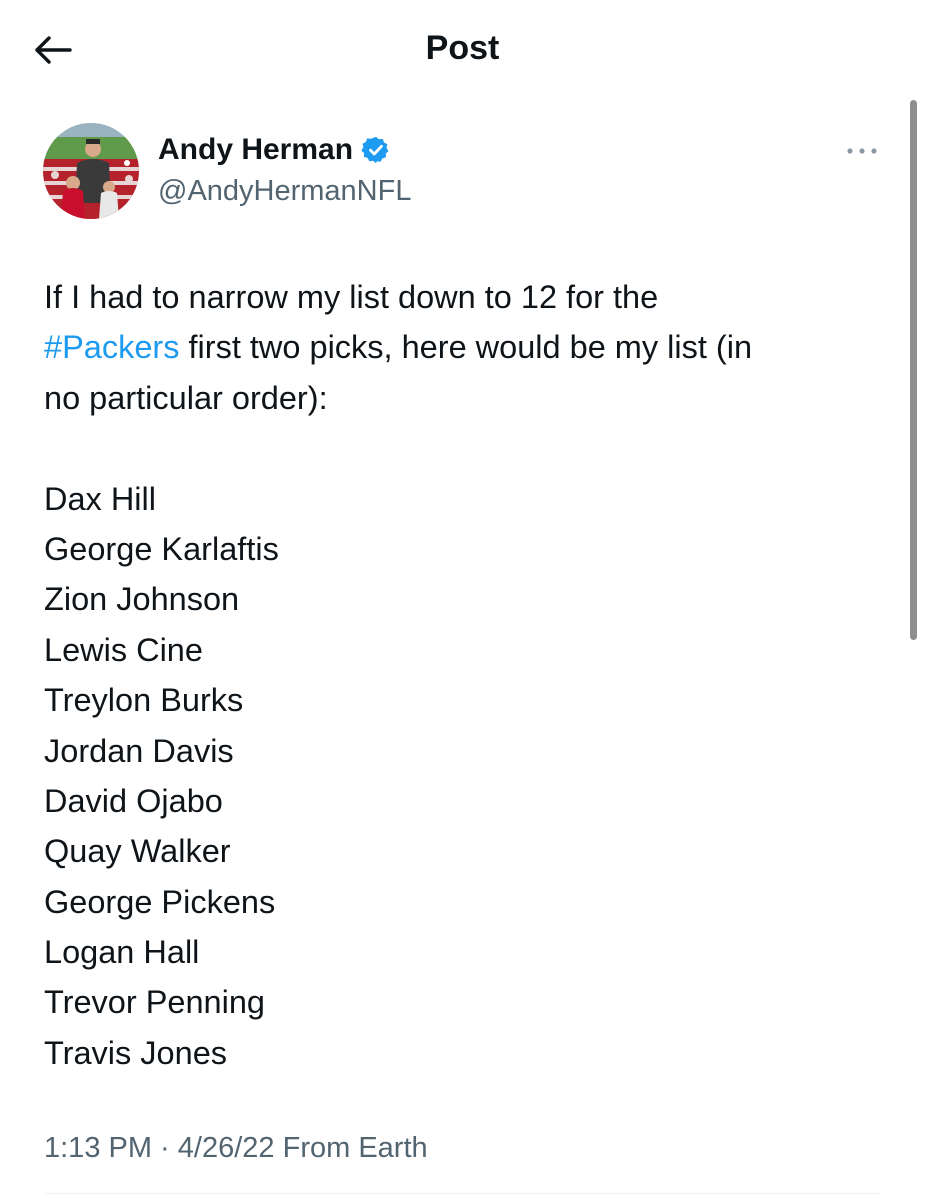 This screenshot has width=925, height=1200. I want to click on avatar, so click(91, 171).